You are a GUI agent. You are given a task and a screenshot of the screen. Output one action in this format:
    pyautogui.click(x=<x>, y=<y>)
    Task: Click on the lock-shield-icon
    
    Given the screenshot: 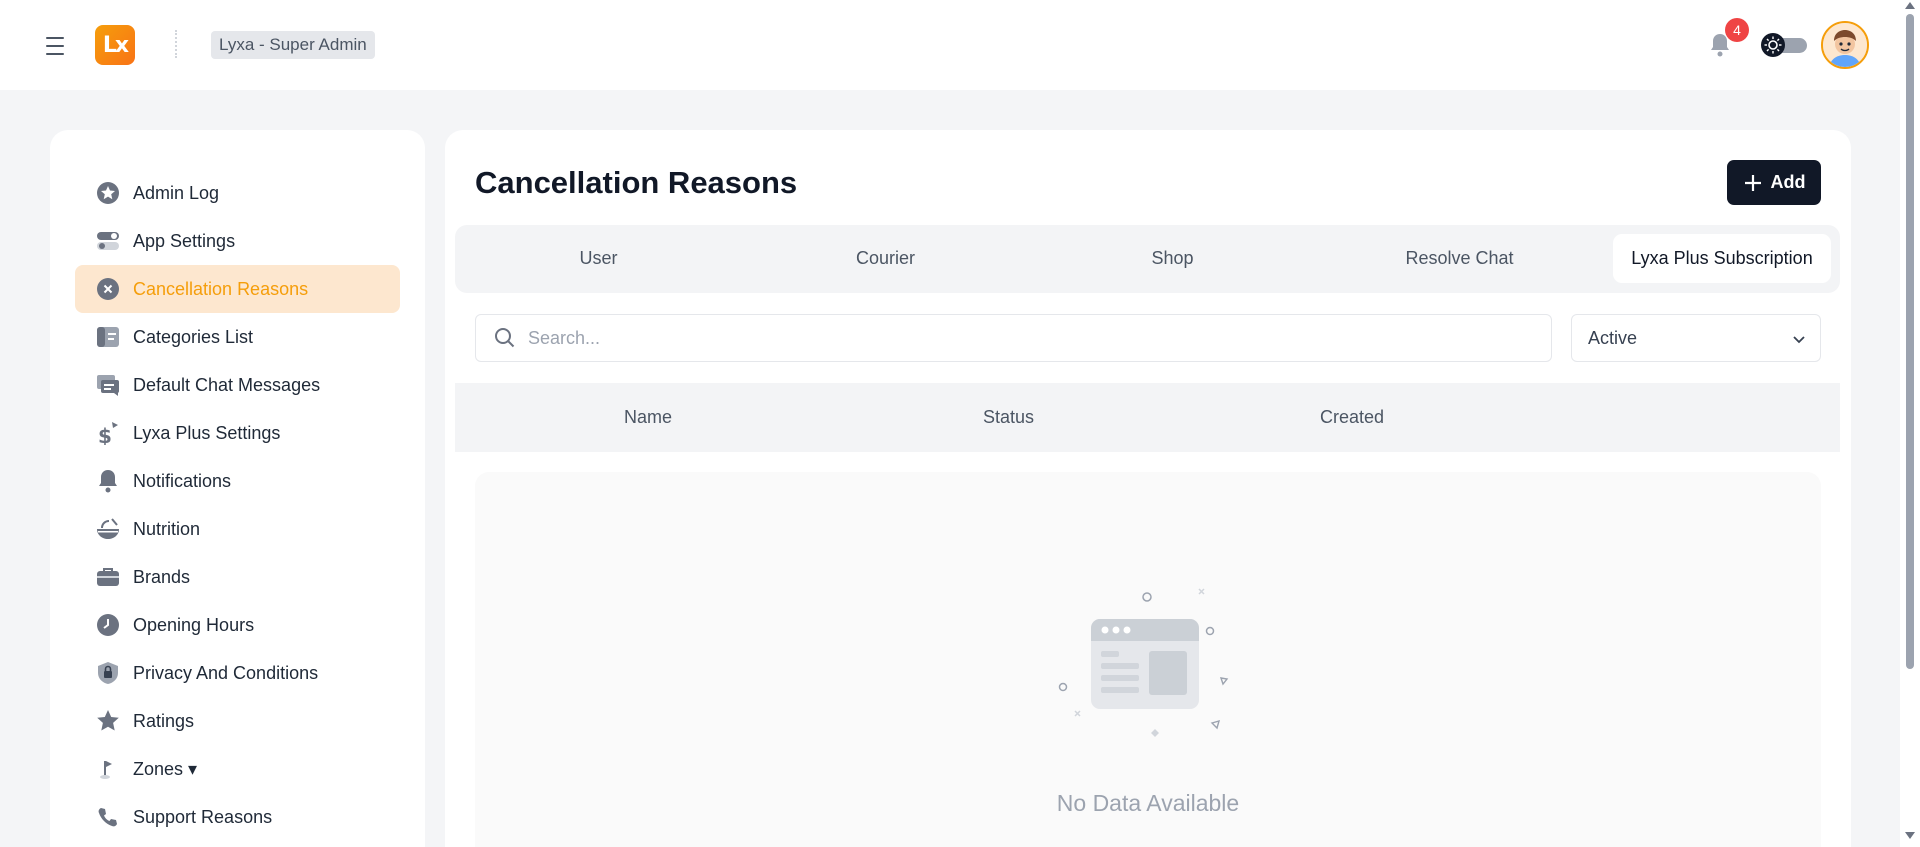 What is the action you would take?
    pyautogui.click(x=108, y=673)
    